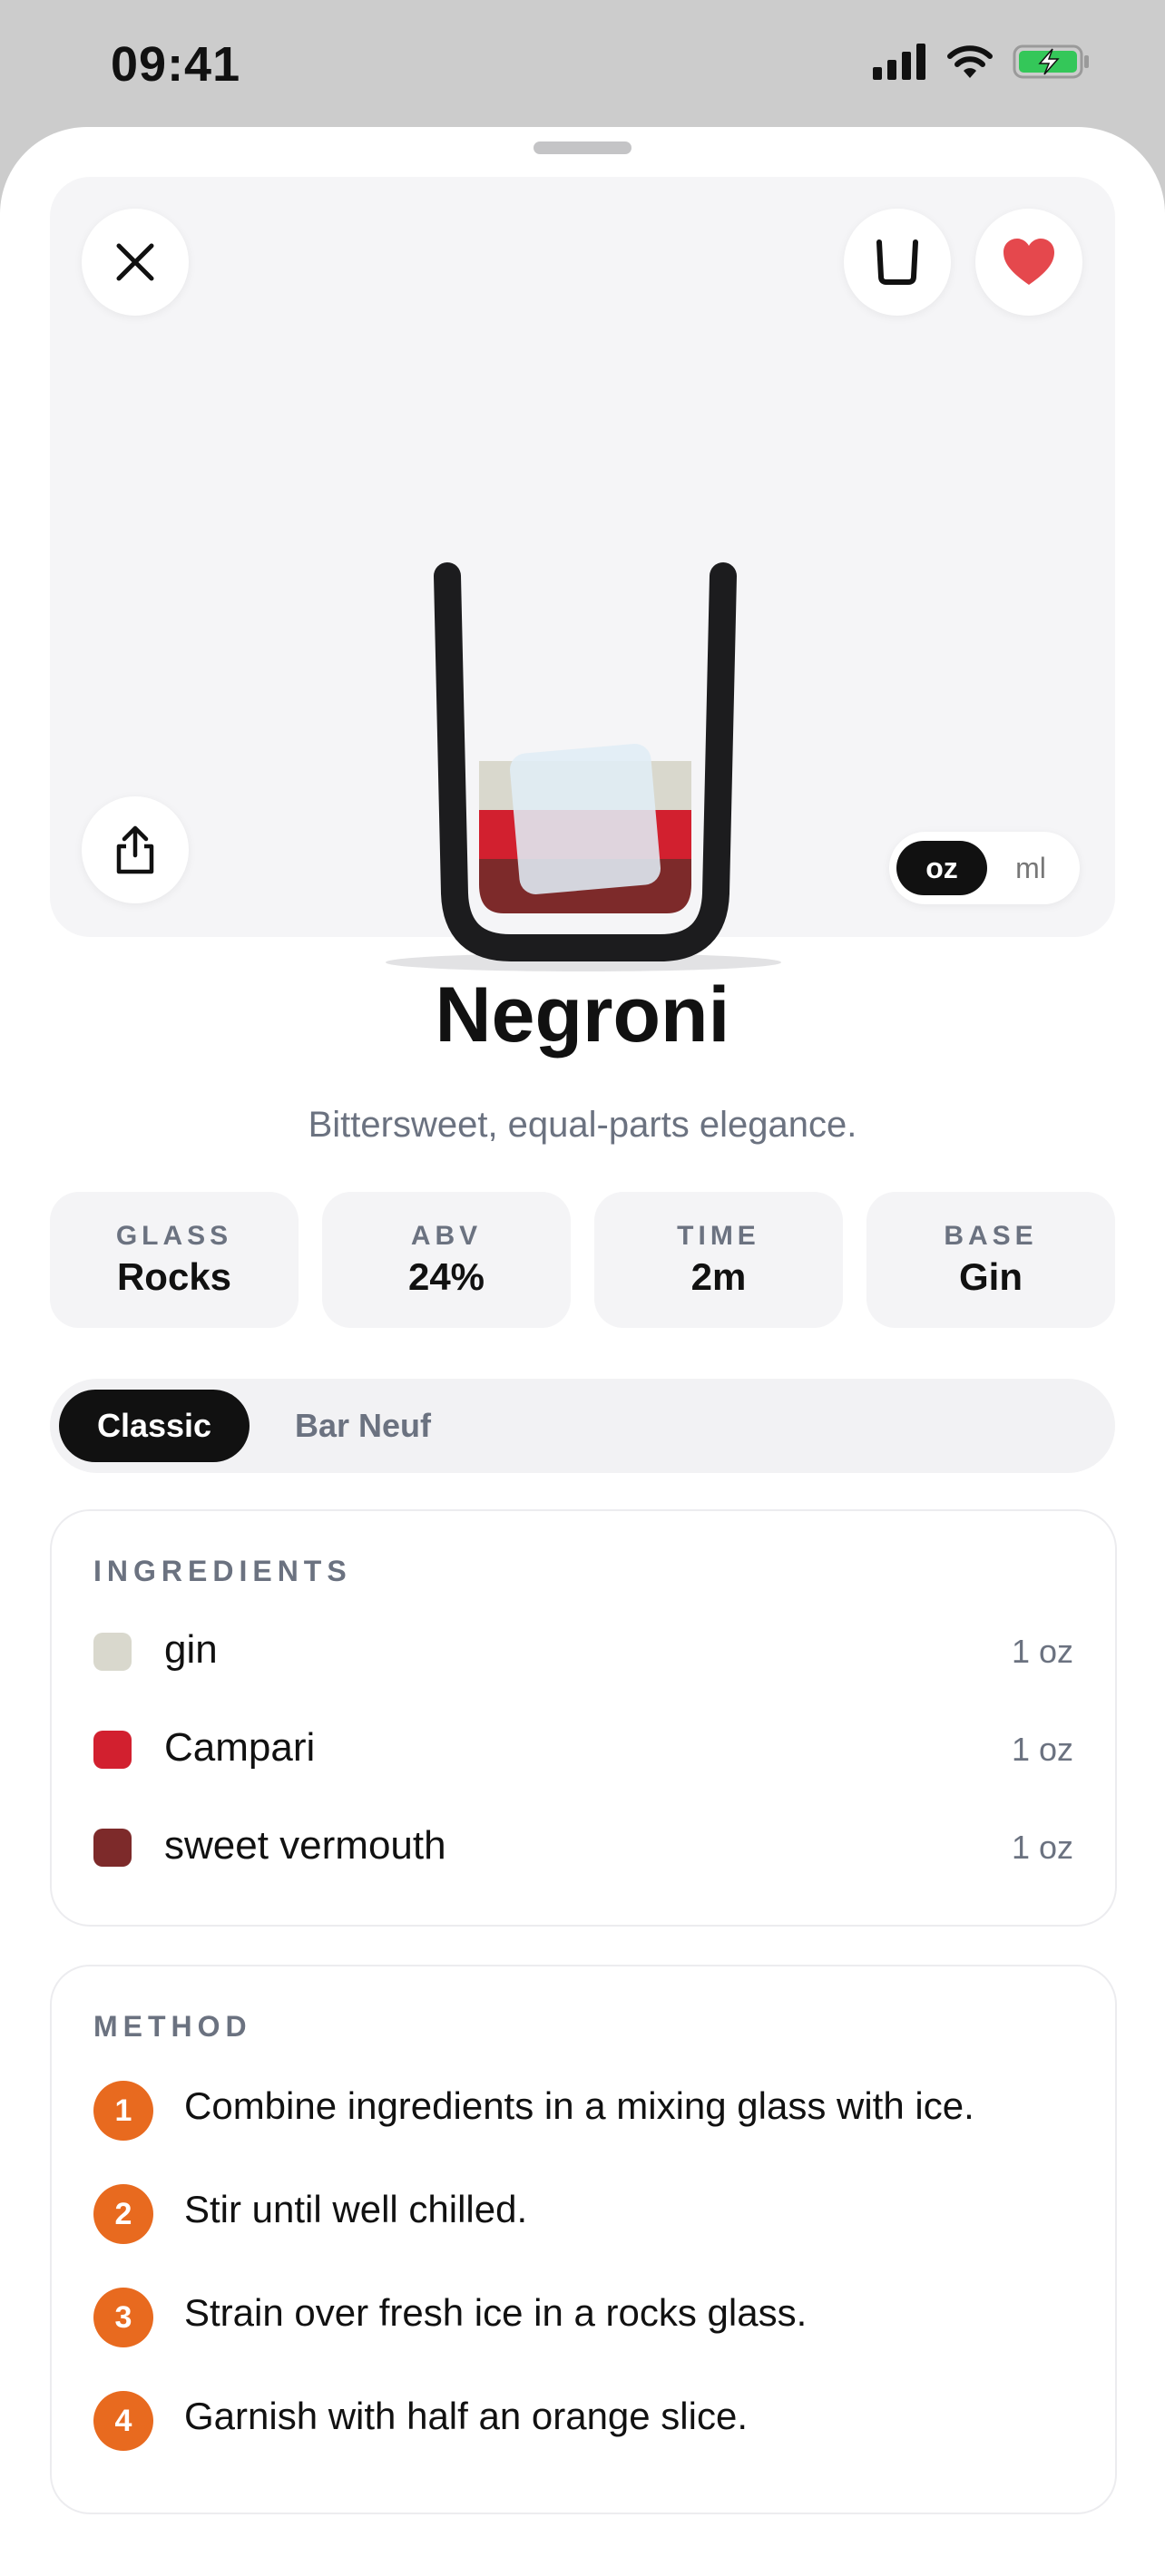 This screenshot has width=1165, height=2576. Describe the element at coordinates (583, 1651) in the screenshot. I see `ingredient-row: gin 1 oz` at that location.